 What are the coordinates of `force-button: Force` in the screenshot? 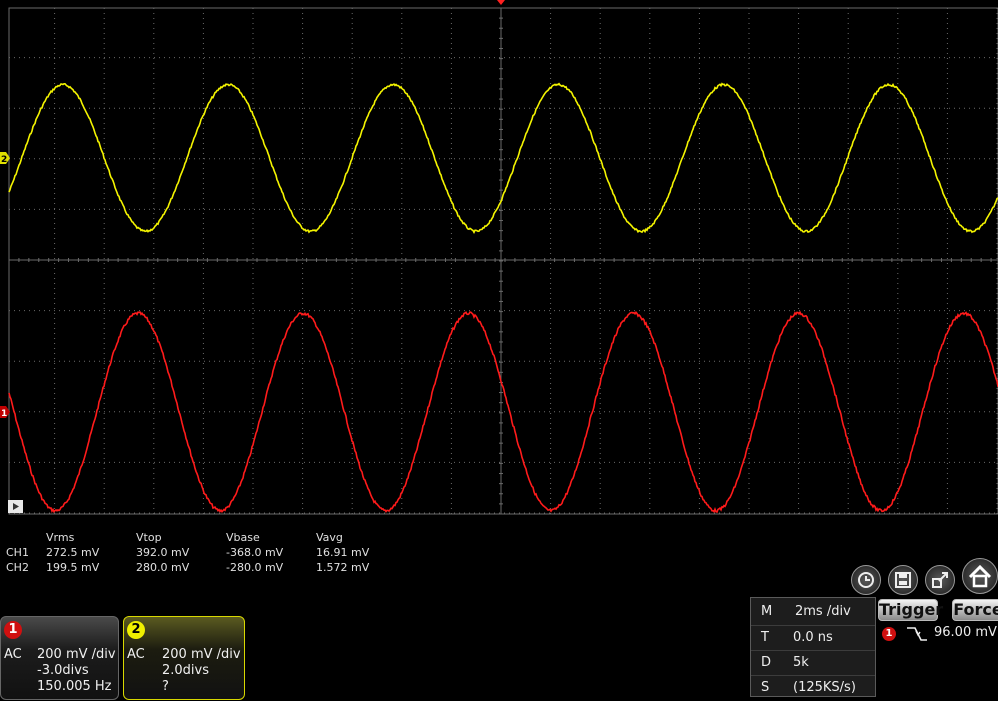 It's located at (975, 610).